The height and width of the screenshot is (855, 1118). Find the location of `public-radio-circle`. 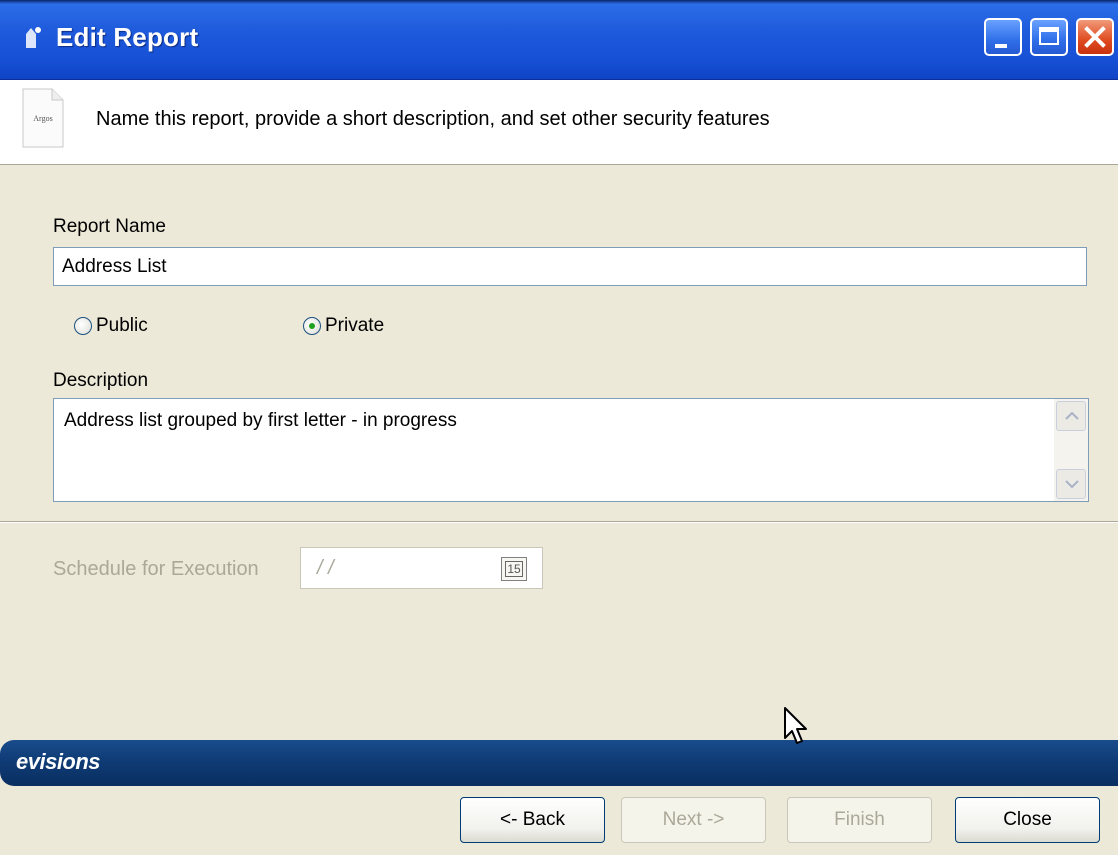

public-radio-circle is located at coordinates (83, 326).